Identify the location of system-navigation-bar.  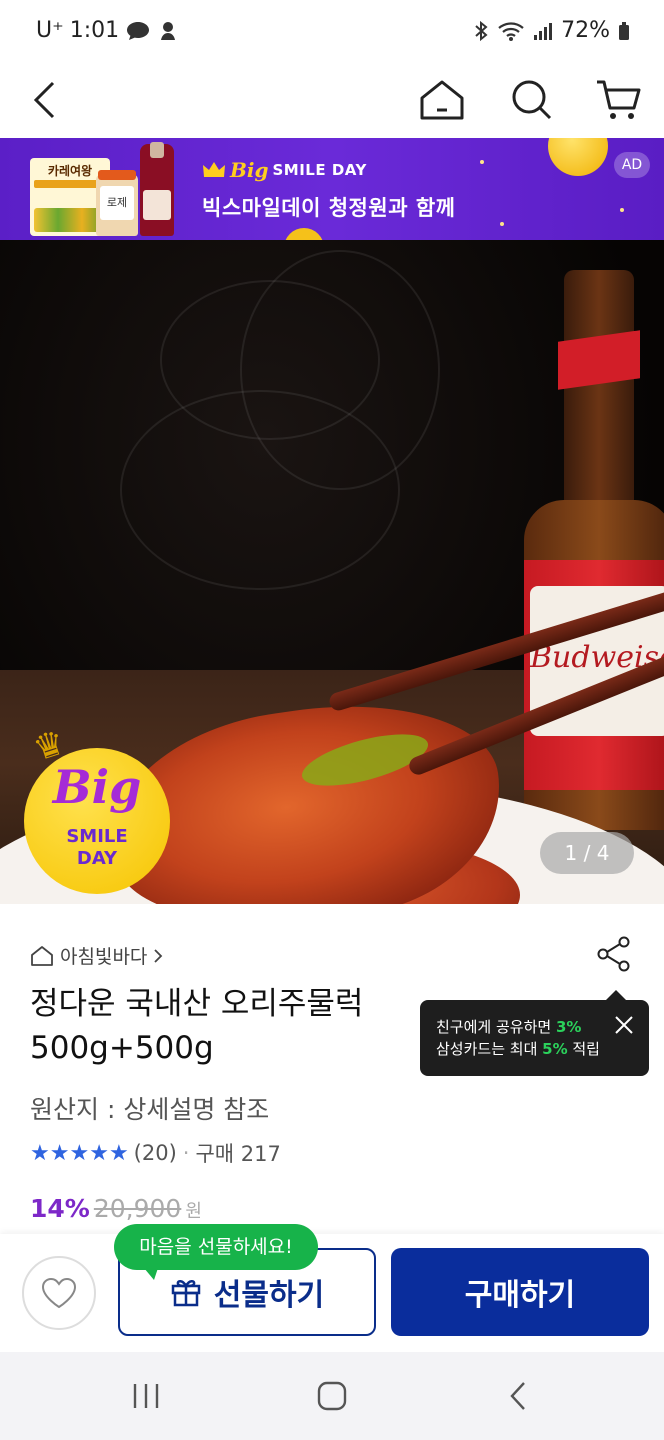
(332, 1396).